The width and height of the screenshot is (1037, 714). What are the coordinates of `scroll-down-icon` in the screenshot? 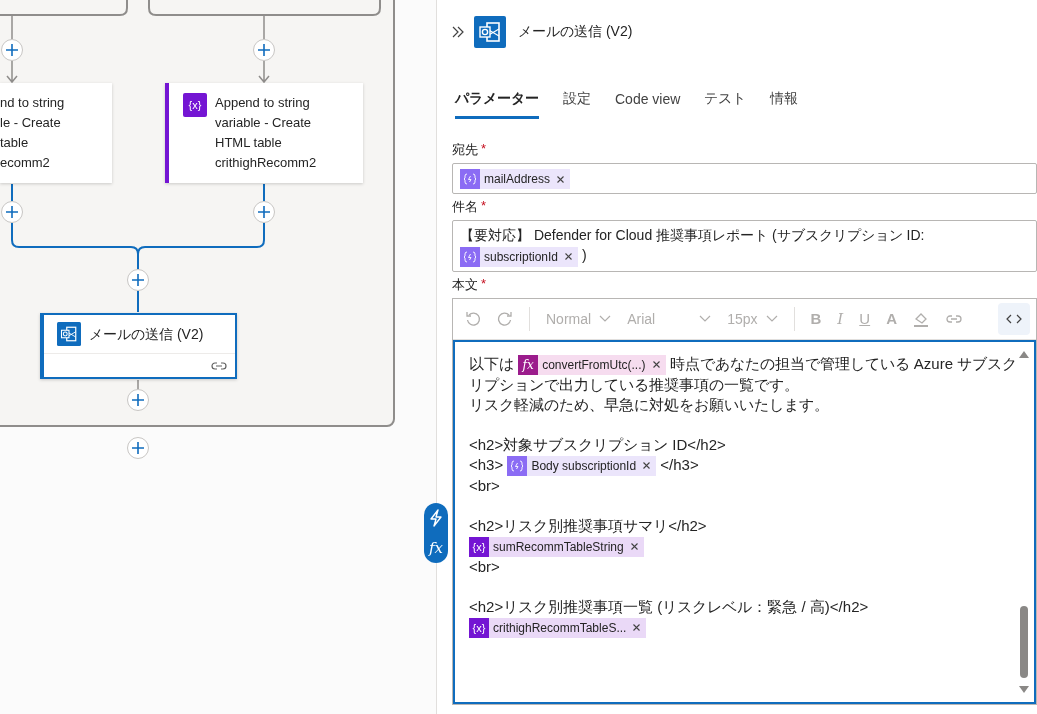 It's located at (1024, 689).